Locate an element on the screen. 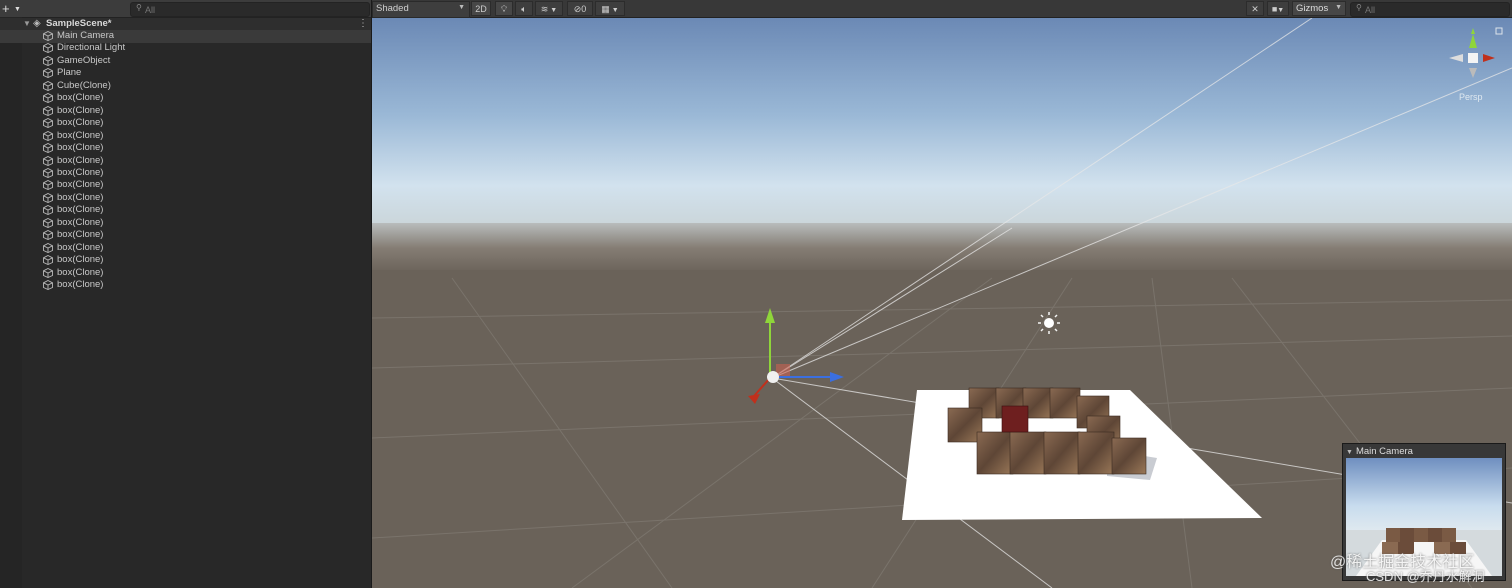 This screenshot has height=588, width=1512. grid-snapping-dropdown: ▦ ▼ is located at coordinates (610, 8).